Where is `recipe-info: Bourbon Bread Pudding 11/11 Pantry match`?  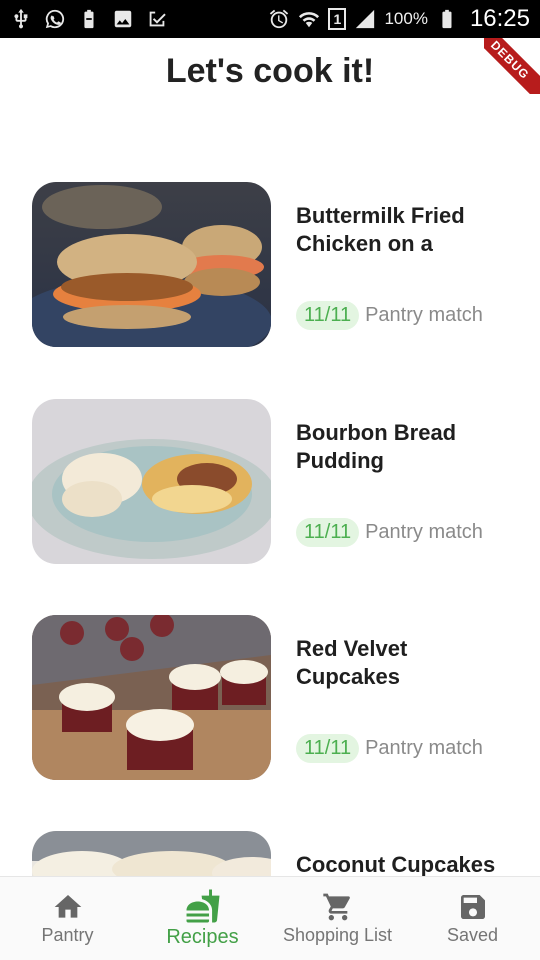 recipe-info: Bourbon Bread Pudding 11/11 Pantry match is located at coordinates (404, 481).